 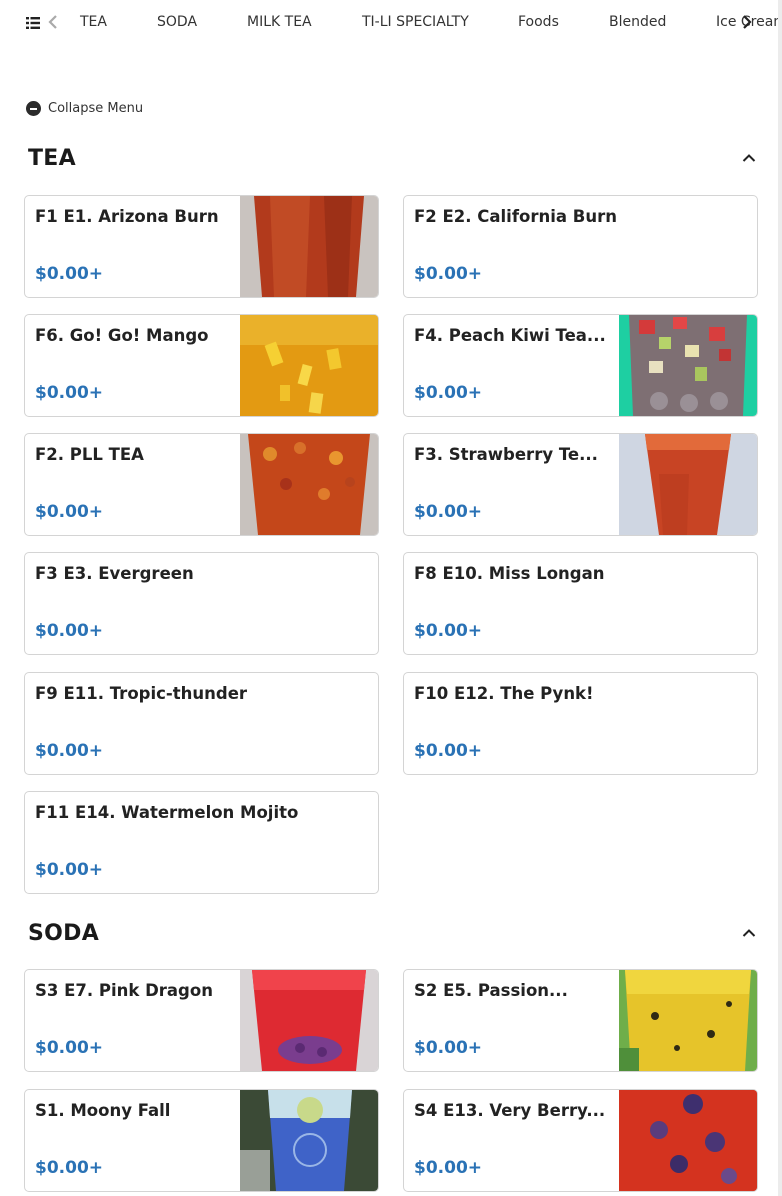 I want to click on tab-foods: Foods, so click(x=538, y=22).